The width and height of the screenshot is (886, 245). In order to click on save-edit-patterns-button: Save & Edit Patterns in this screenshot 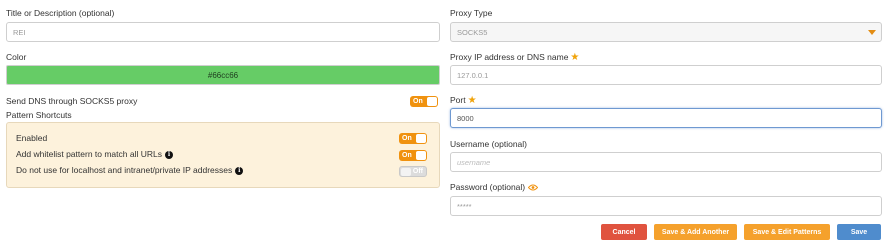, I will do `click(787, 232)`.